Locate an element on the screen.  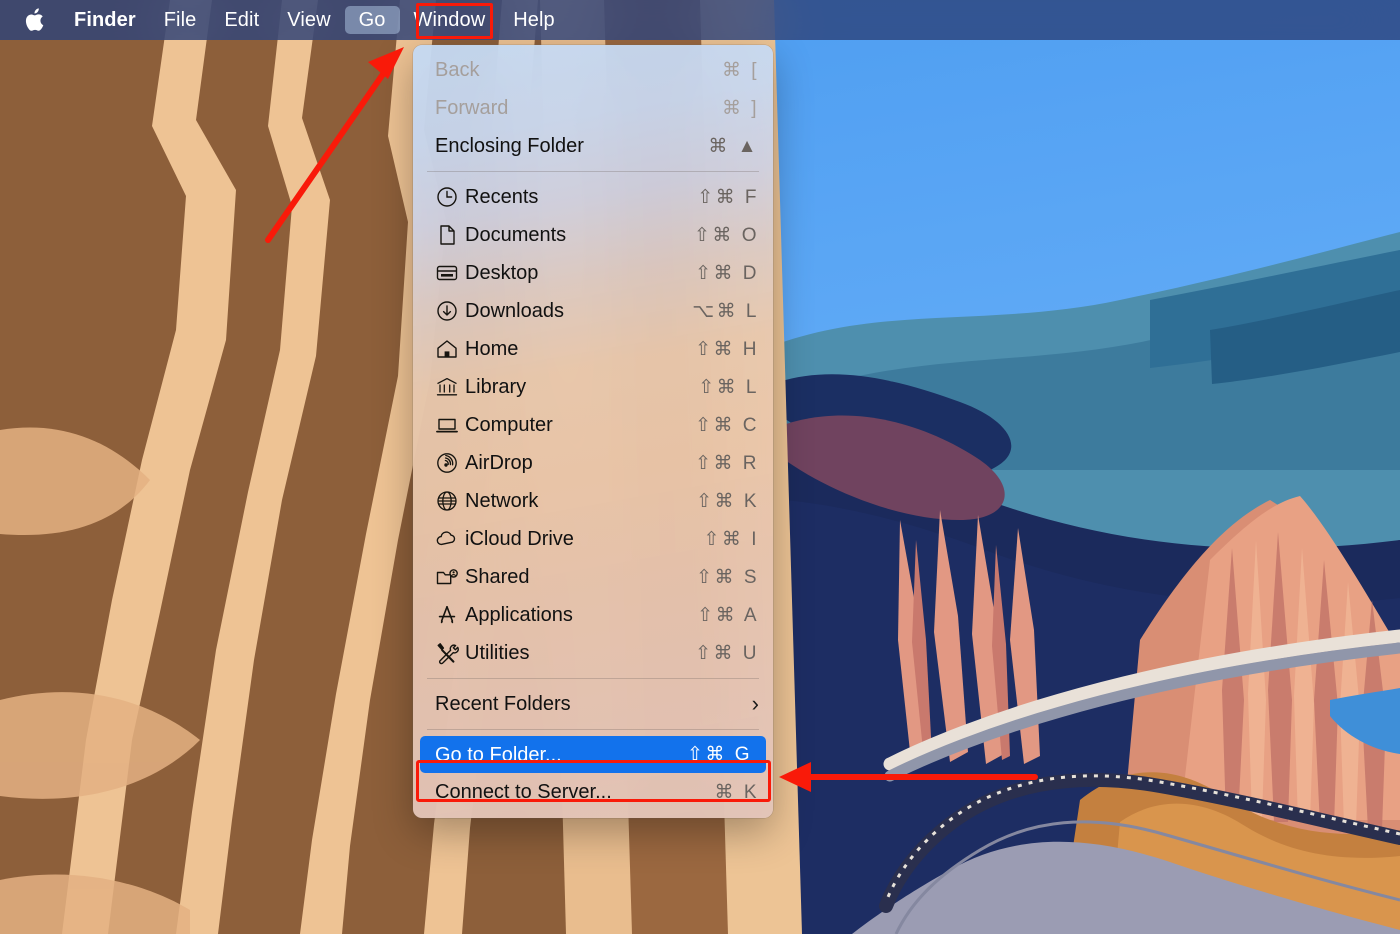
menu-item-shortcut: ⇧⌘ F is located at coordinates (728, 197).